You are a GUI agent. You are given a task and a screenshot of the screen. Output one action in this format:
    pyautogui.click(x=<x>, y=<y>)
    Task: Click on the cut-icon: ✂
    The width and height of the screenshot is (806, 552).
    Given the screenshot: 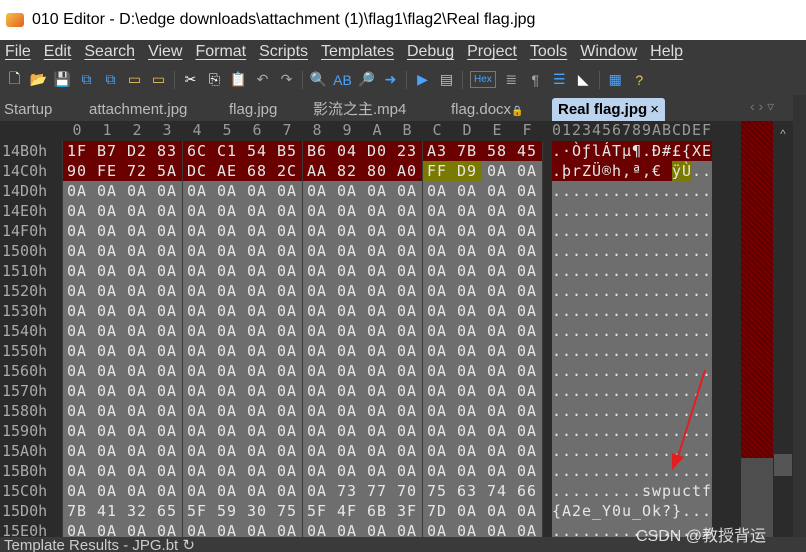 What is the action you would take?
    pyautogui.click(x=190, y=80)
    